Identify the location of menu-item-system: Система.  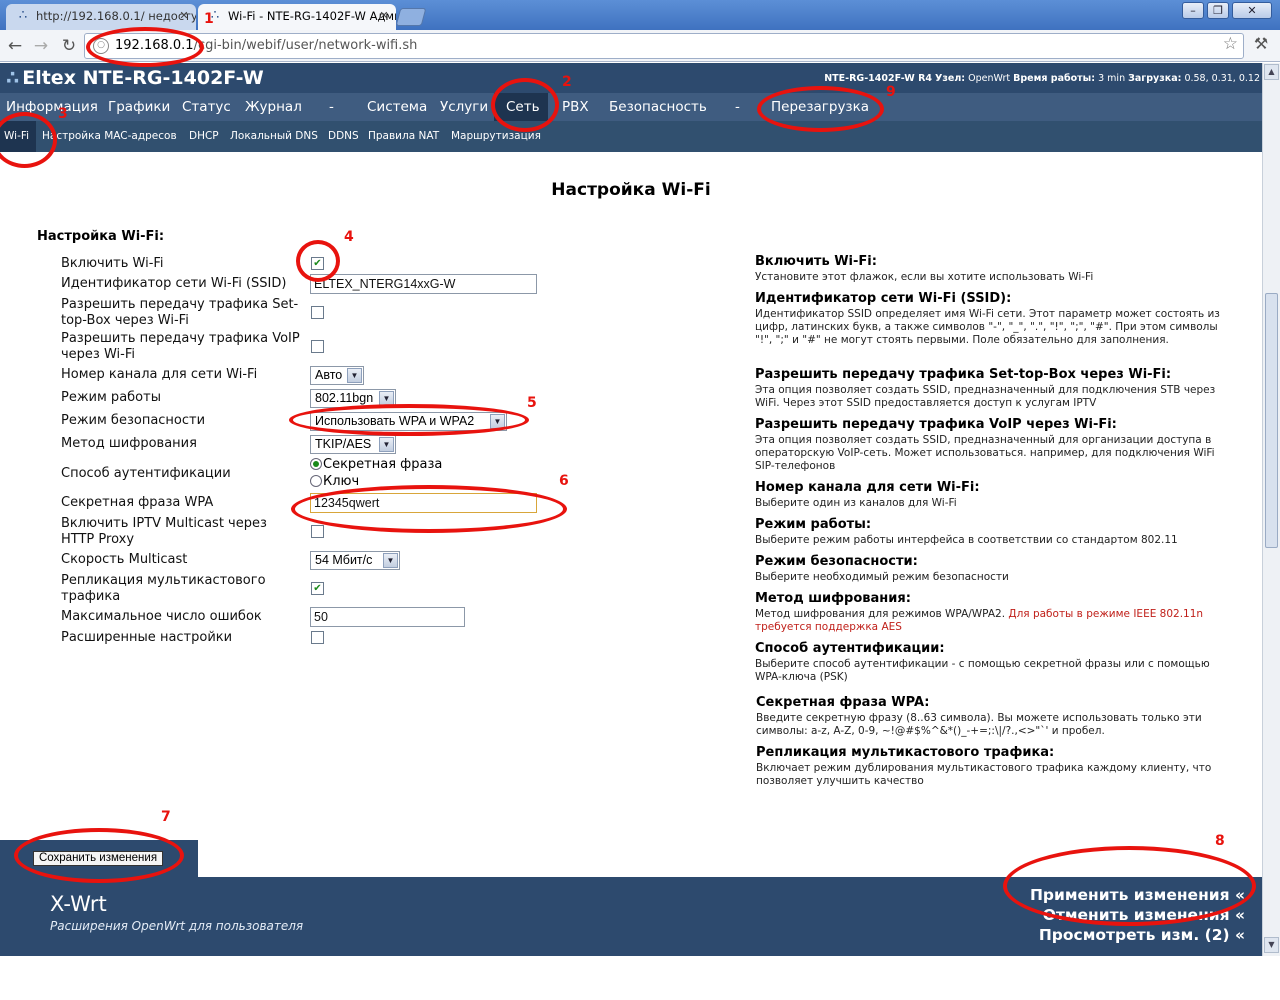
(397, 107).